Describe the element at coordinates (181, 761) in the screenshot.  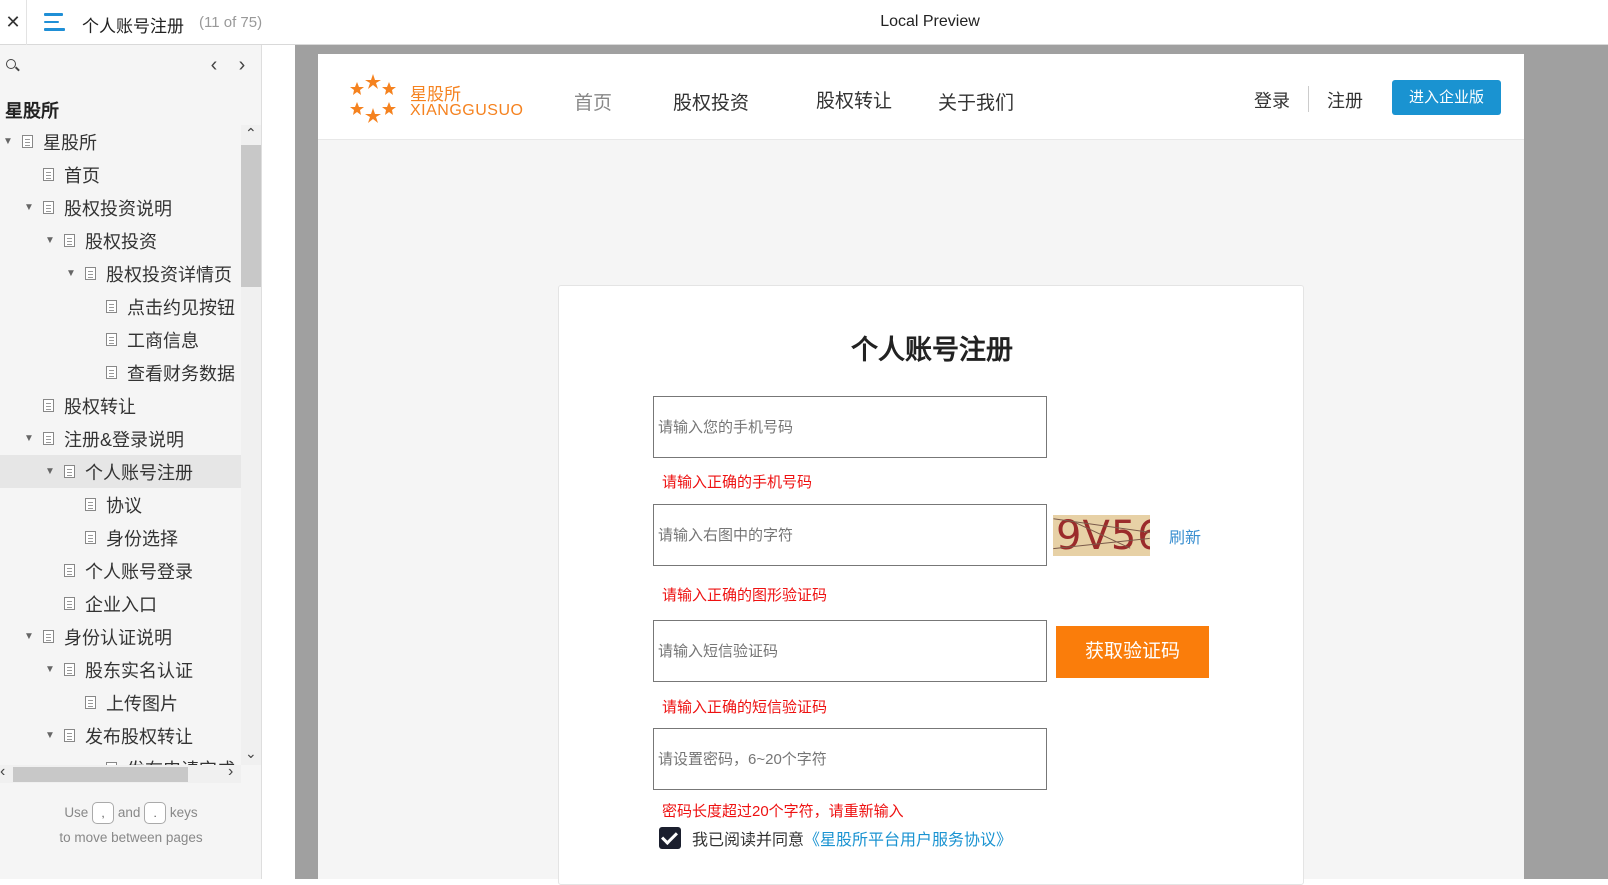
I see `tree-item-label: 发布申请完成` at that location.